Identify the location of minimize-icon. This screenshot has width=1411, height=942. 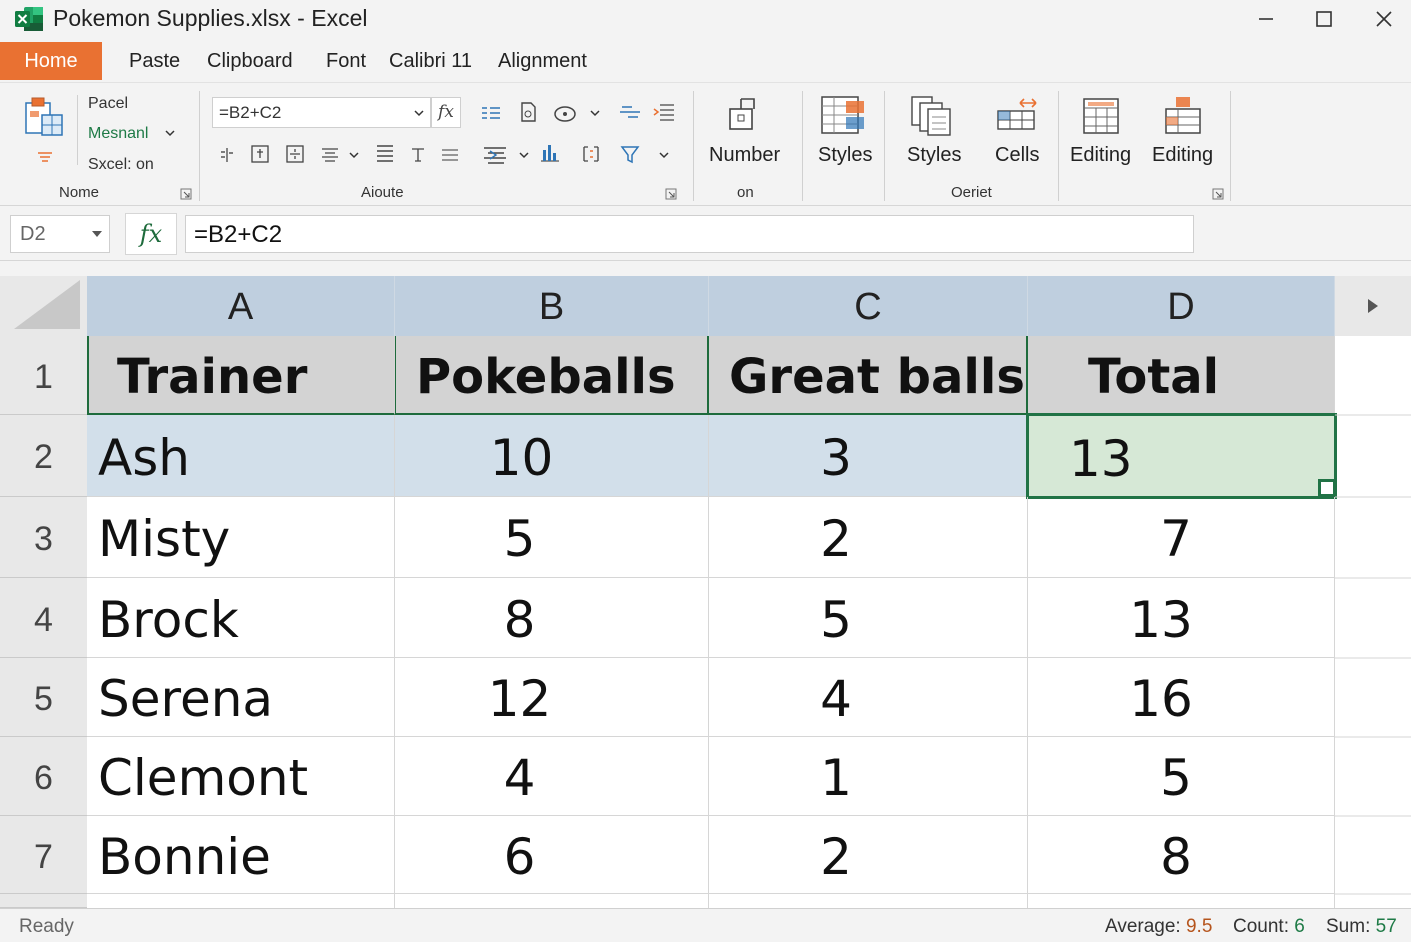
(1266, 19).